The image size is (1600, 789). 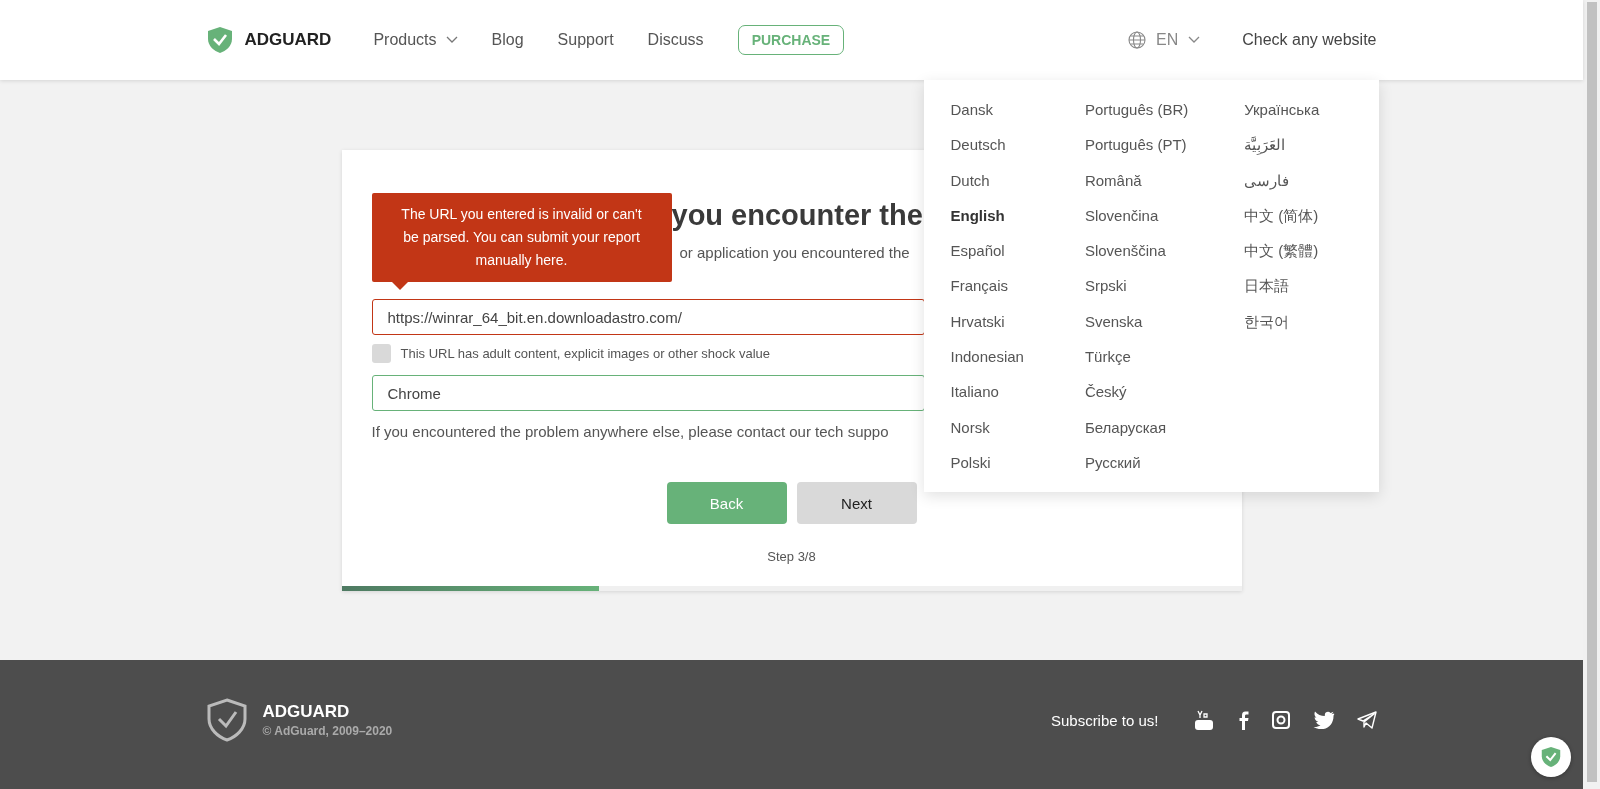 What do you see at coordinates (1017, 260) in the screenshot?
I see `language-option: Español` at bounding box center [1017, 260].